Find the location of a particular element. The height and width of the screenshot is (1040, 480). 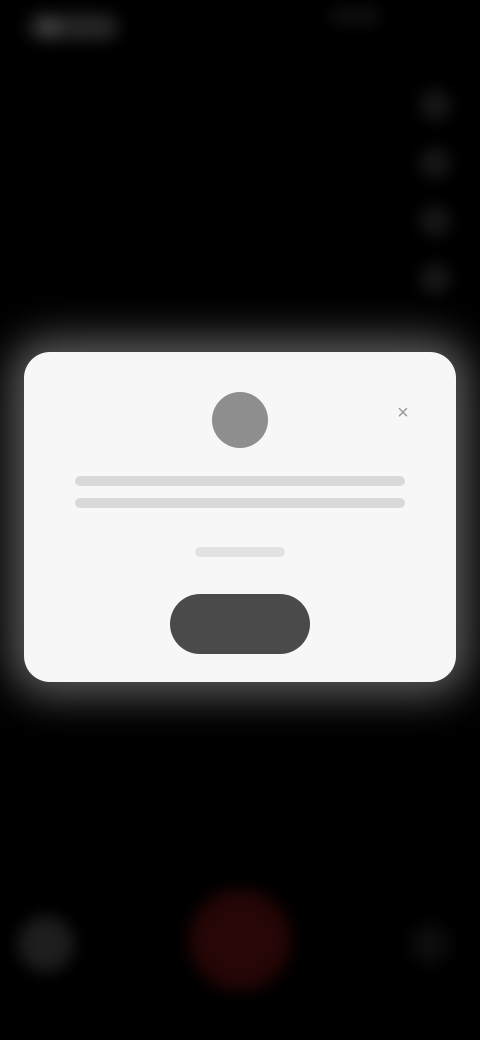

dialog-message is located at coordinates (240, 501).